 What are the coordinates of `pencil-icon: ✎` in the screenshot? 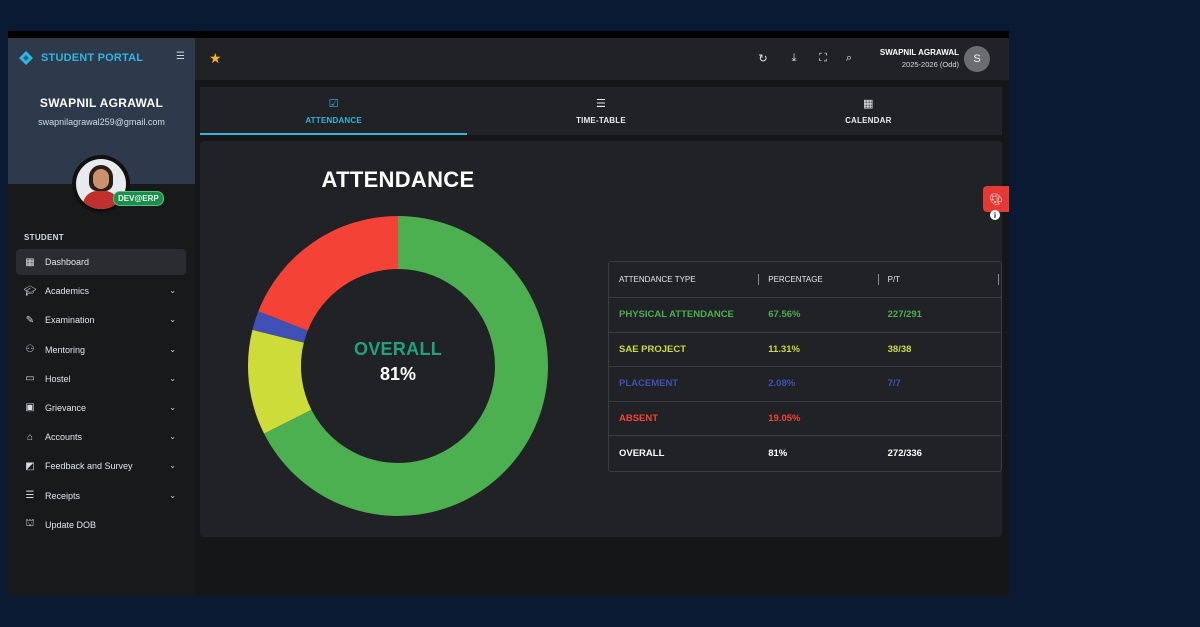 It's located at (30, 320).